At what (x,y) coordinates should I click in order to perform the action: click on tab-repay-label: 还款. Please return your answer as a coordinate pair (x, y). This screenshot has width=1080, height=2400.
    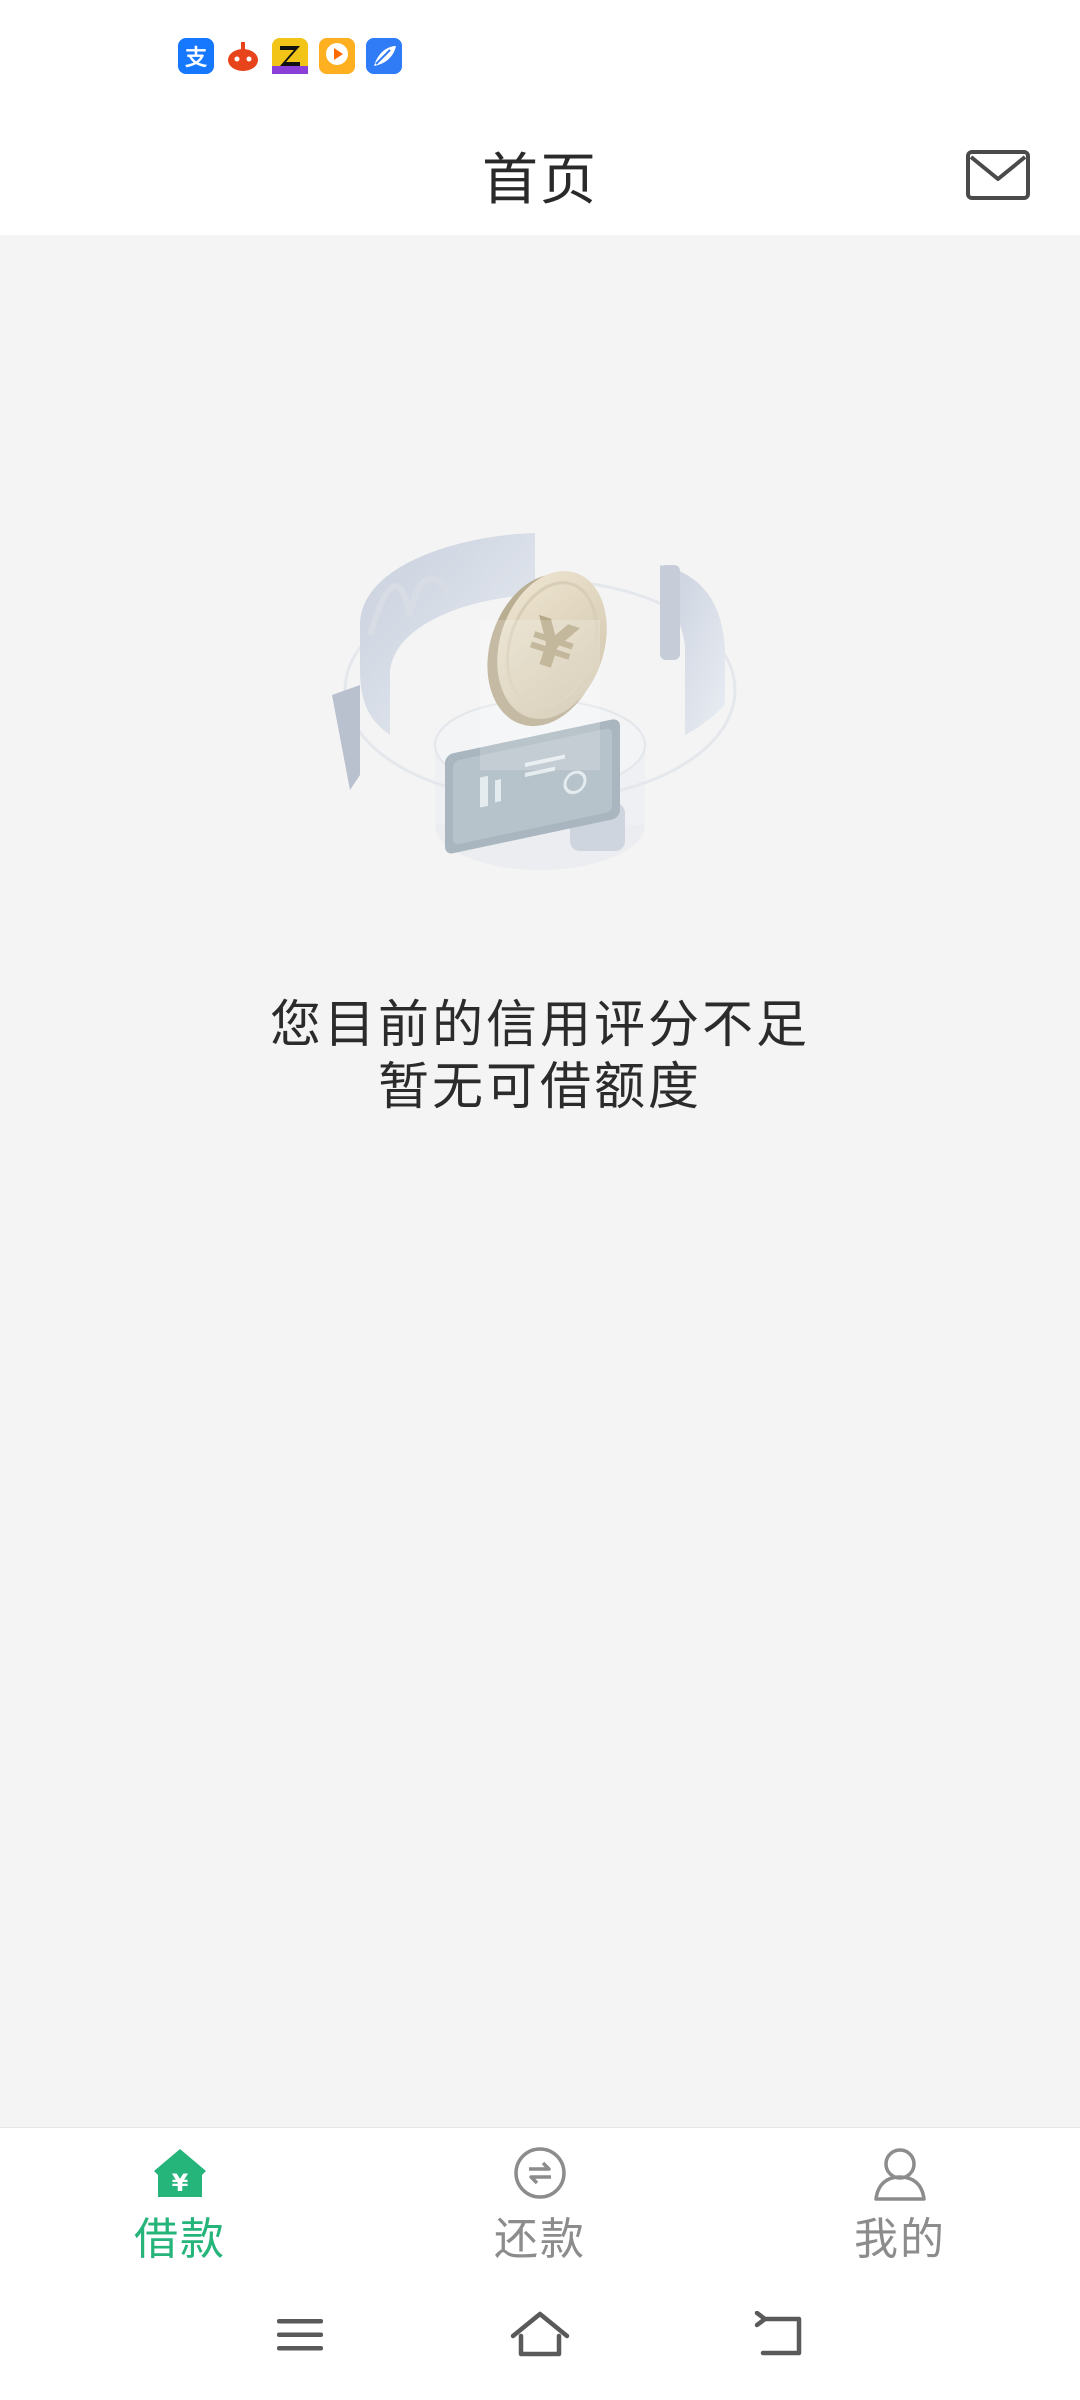
    Looking at the image, I should click on (540, 2239).